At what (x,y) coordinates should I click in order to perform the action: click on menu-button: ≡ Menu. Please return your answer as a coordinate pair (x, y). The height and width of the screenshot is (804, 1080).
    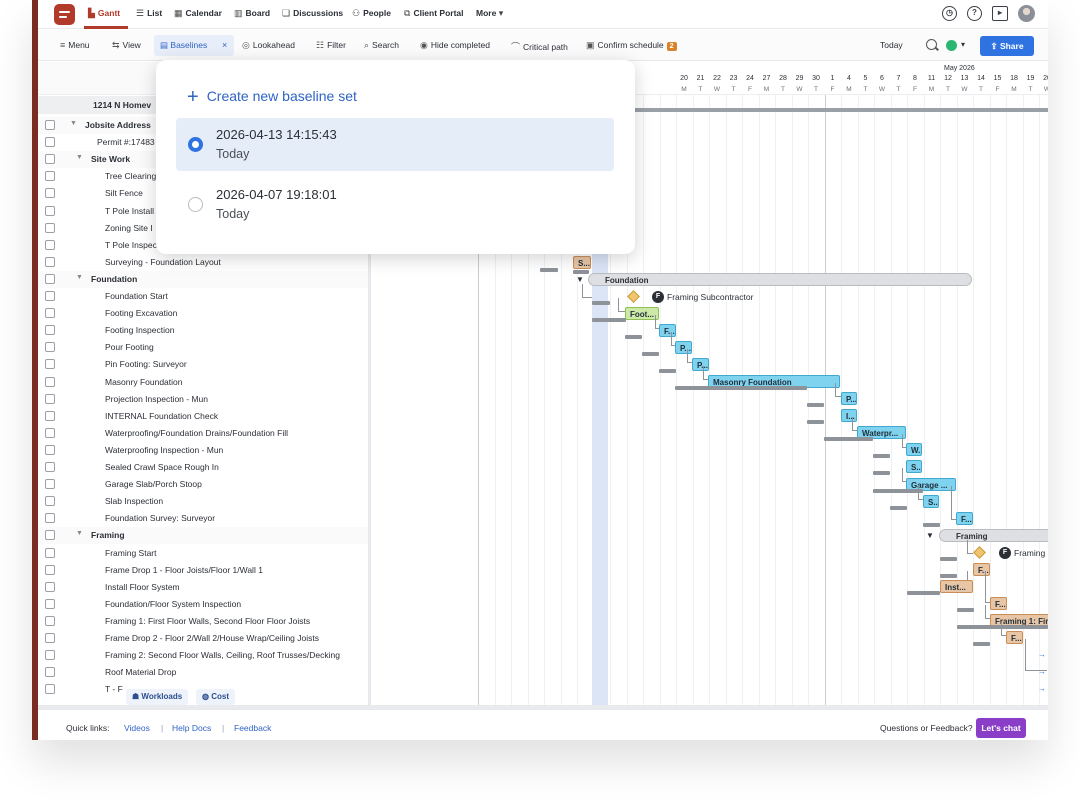
    Looking at the image, I should click on (75, 45).